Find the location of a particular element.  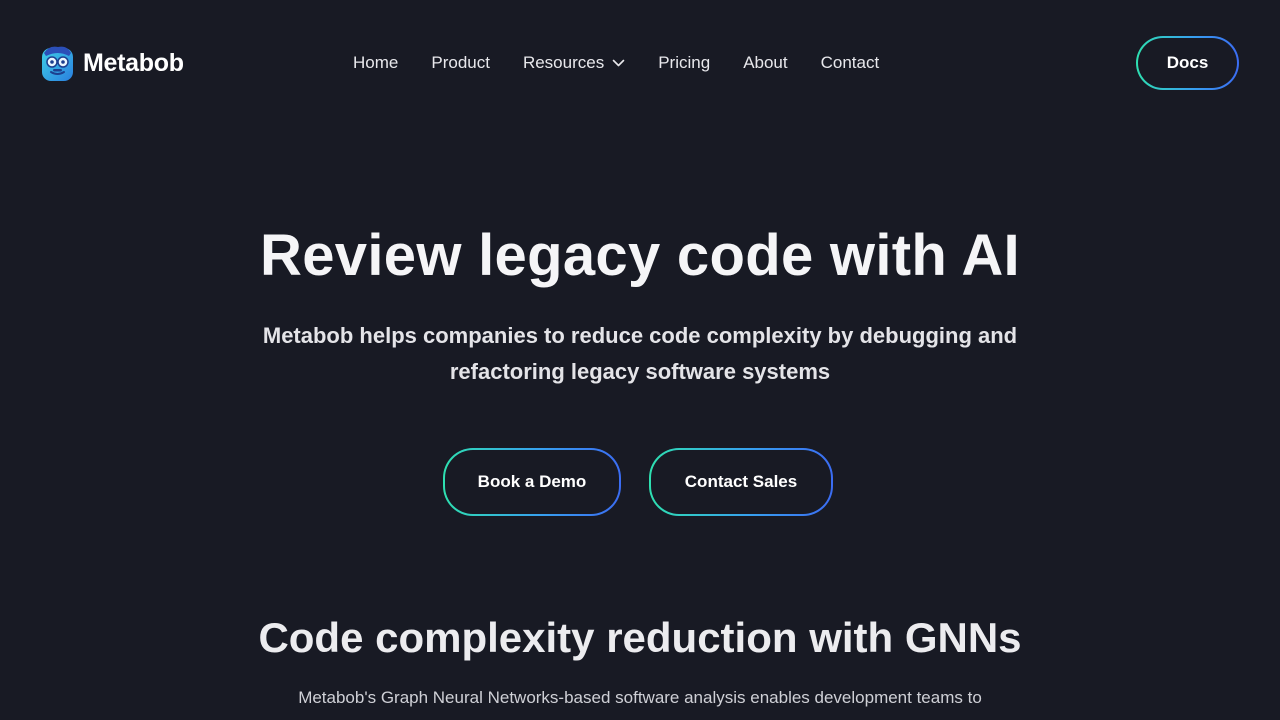

nav-contact-label: Contact is located at coordinates (850, 62).